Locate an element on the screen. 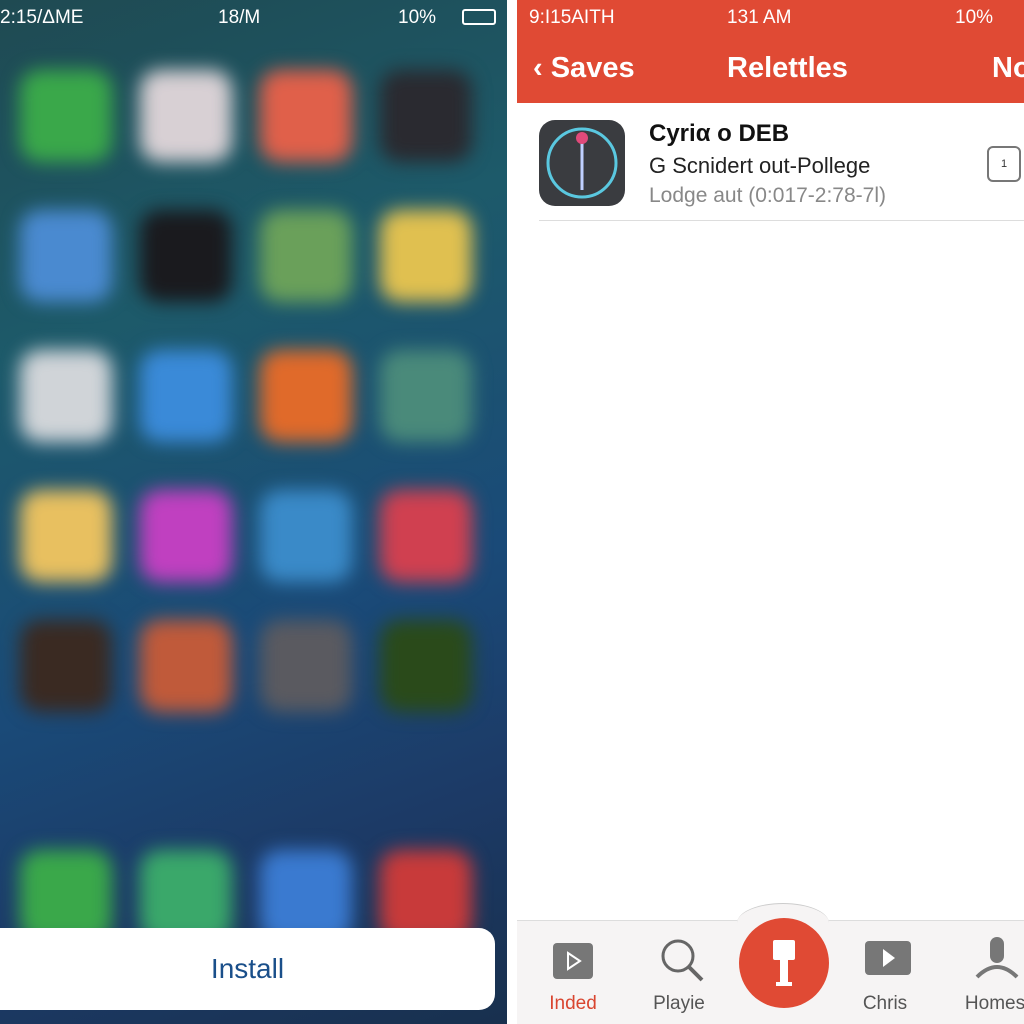 This screenshot has height=1024, width=1024. tab-chris: Chris is located at coordinates (885, 972).